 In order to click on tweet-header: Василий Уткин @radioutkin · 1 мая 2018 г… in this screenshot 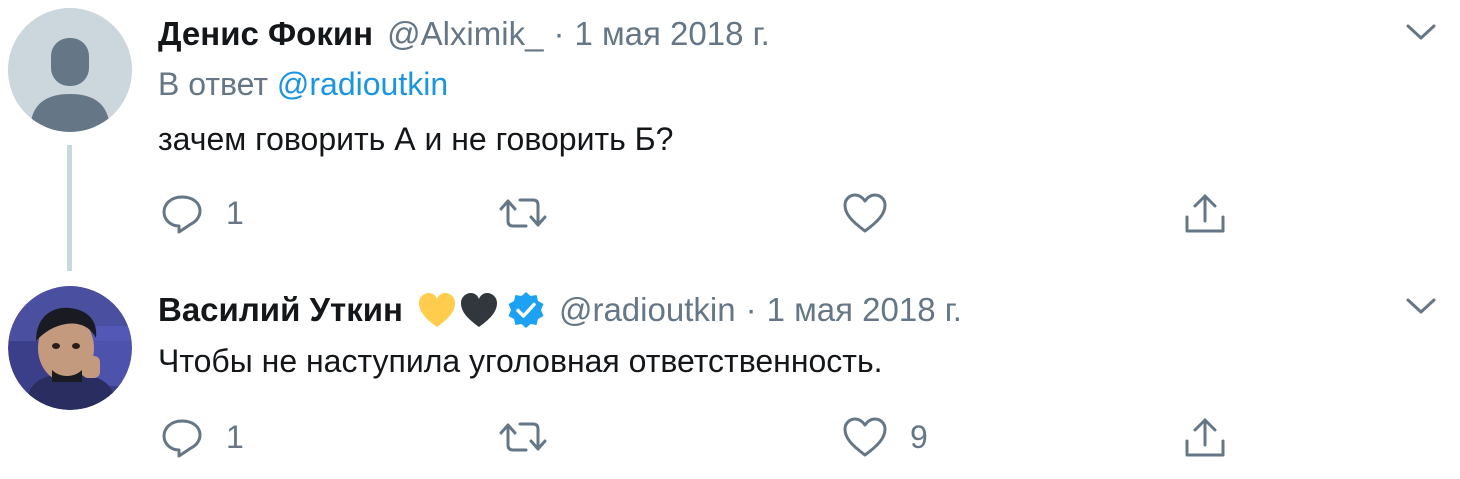, I will do `click(560, 310)`.